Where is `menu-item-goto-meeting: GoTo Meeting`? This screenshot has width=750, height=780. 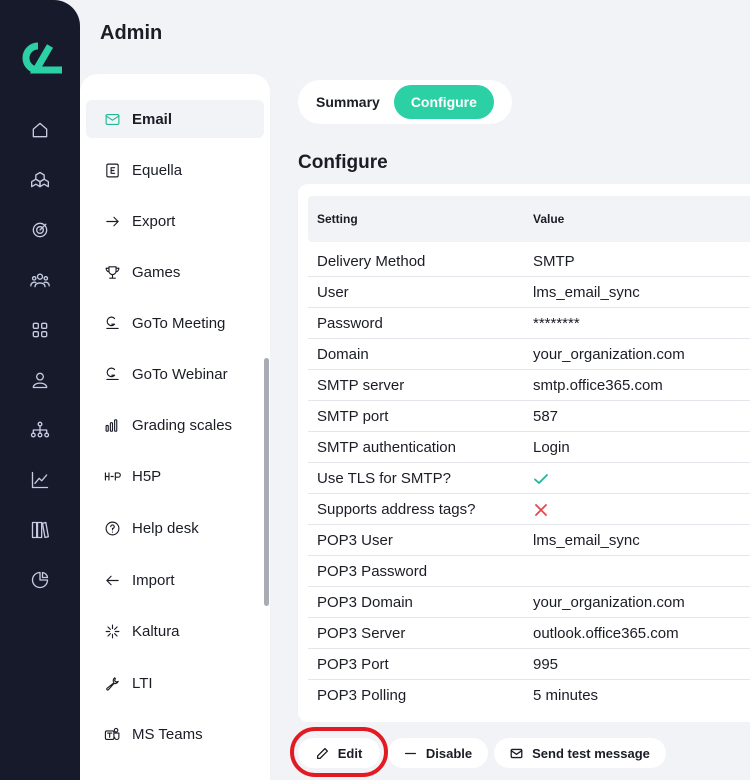
menu-item-goto-meeting: GoTo Meeting is located at coordinates (175, 323).